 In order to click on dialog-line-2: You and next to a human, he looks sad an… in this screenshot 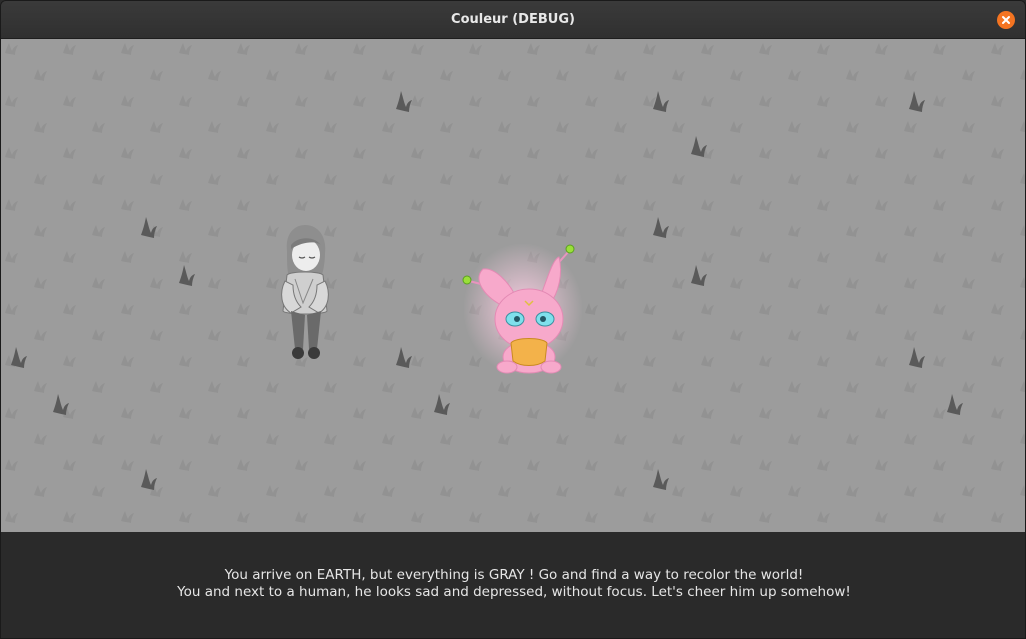, I will do `click(514, 592)`.